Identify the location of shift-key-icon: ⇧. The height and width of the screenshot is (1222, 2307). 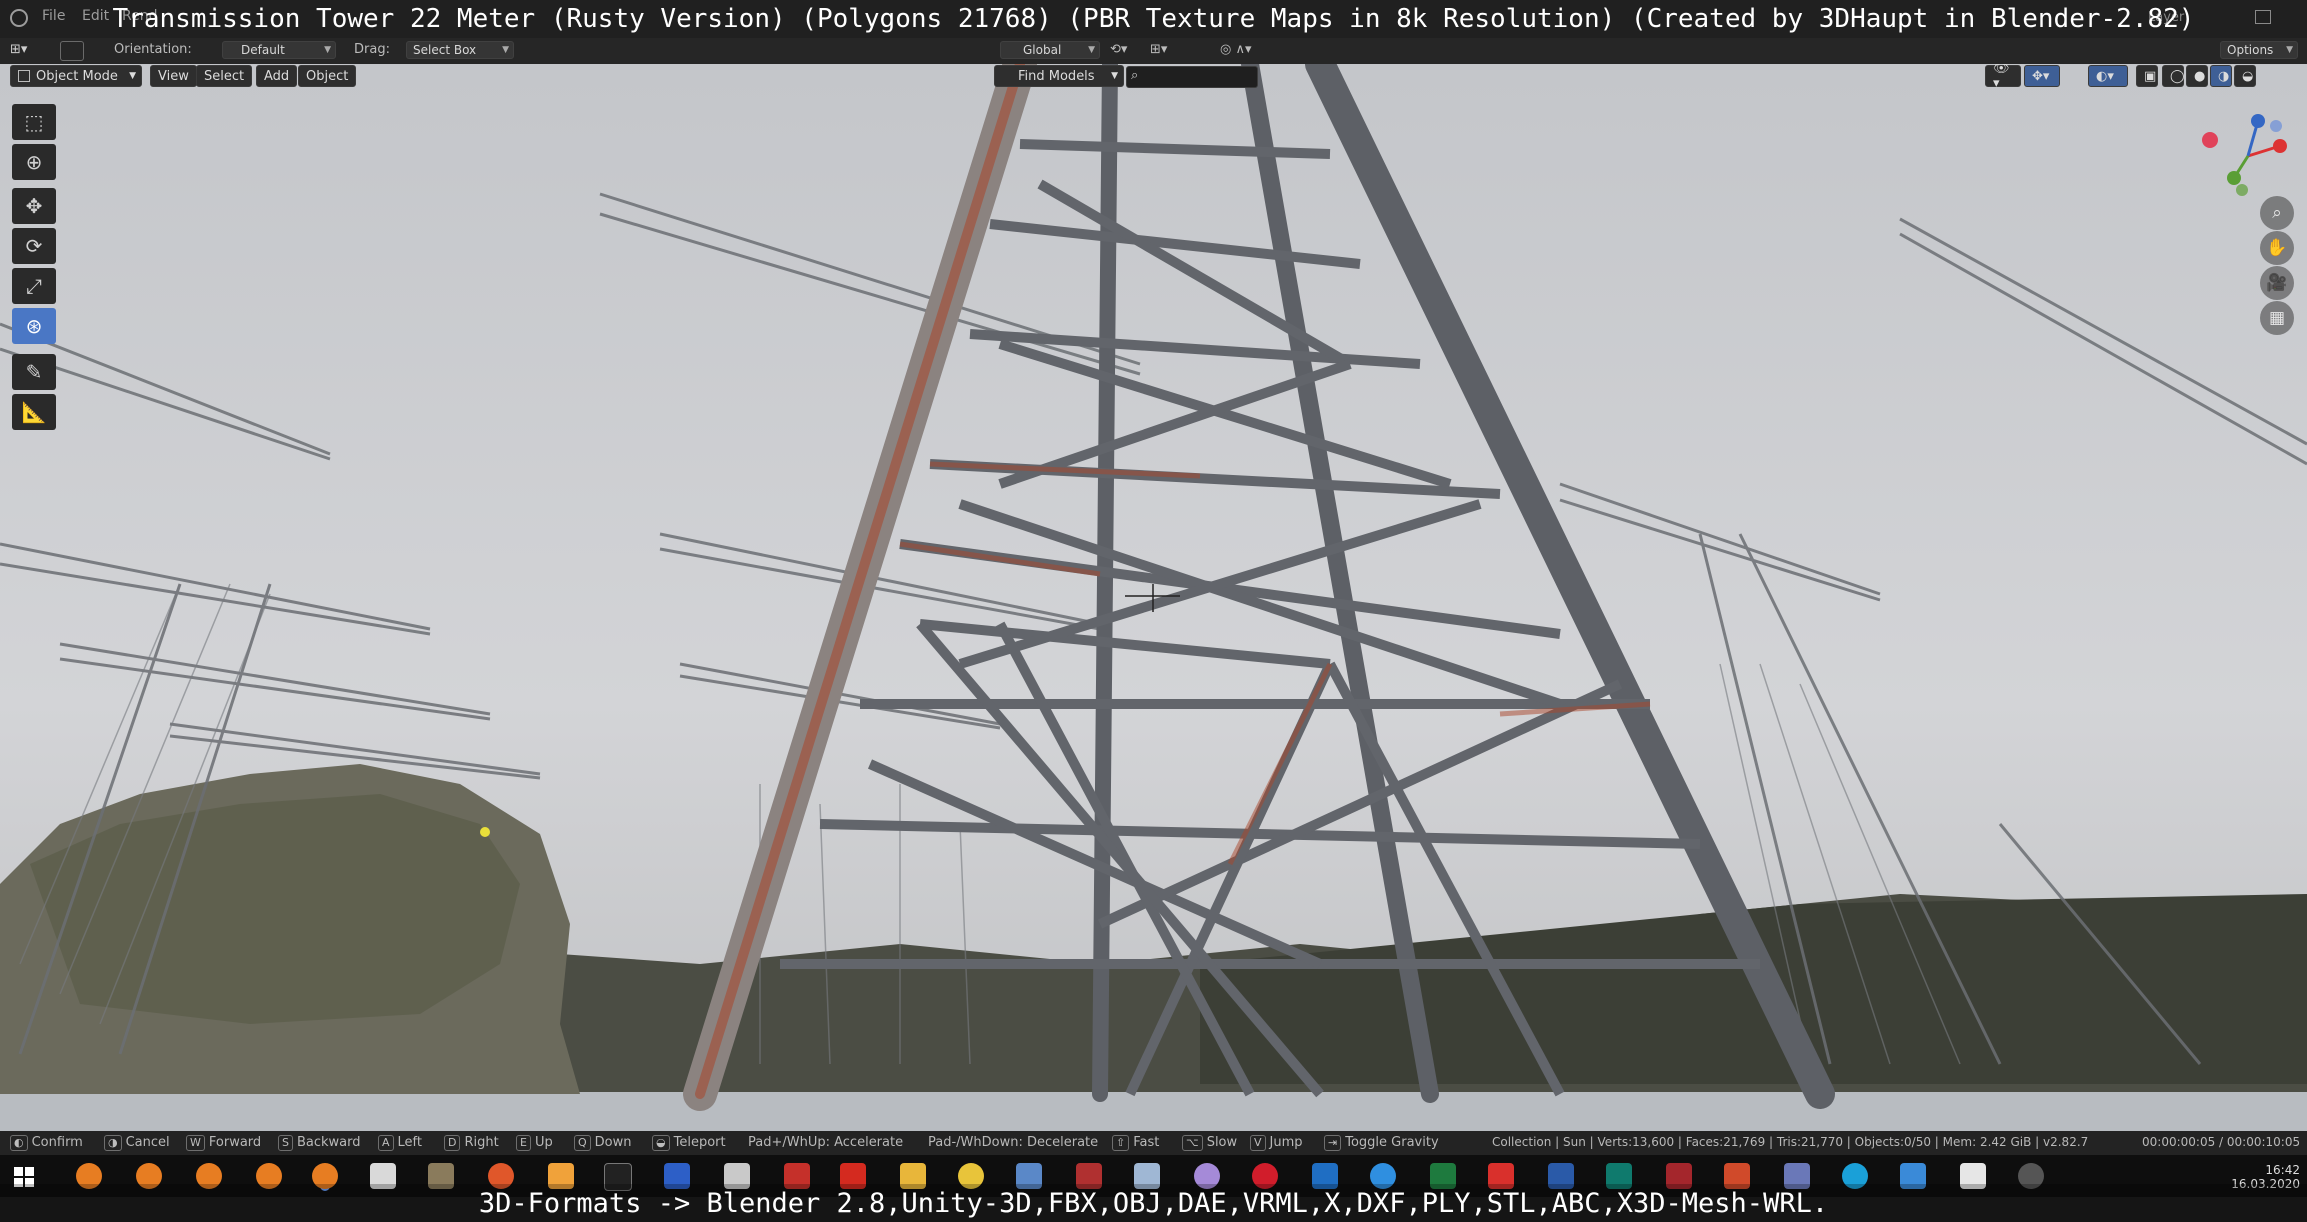
(1121, 1143).